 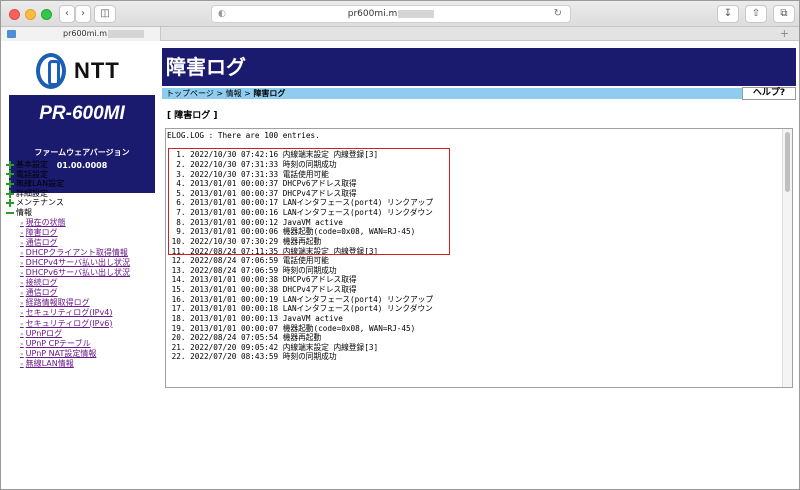 I want to click on sidebar-toggle-icon: ◫, so click(x=105, y=14).